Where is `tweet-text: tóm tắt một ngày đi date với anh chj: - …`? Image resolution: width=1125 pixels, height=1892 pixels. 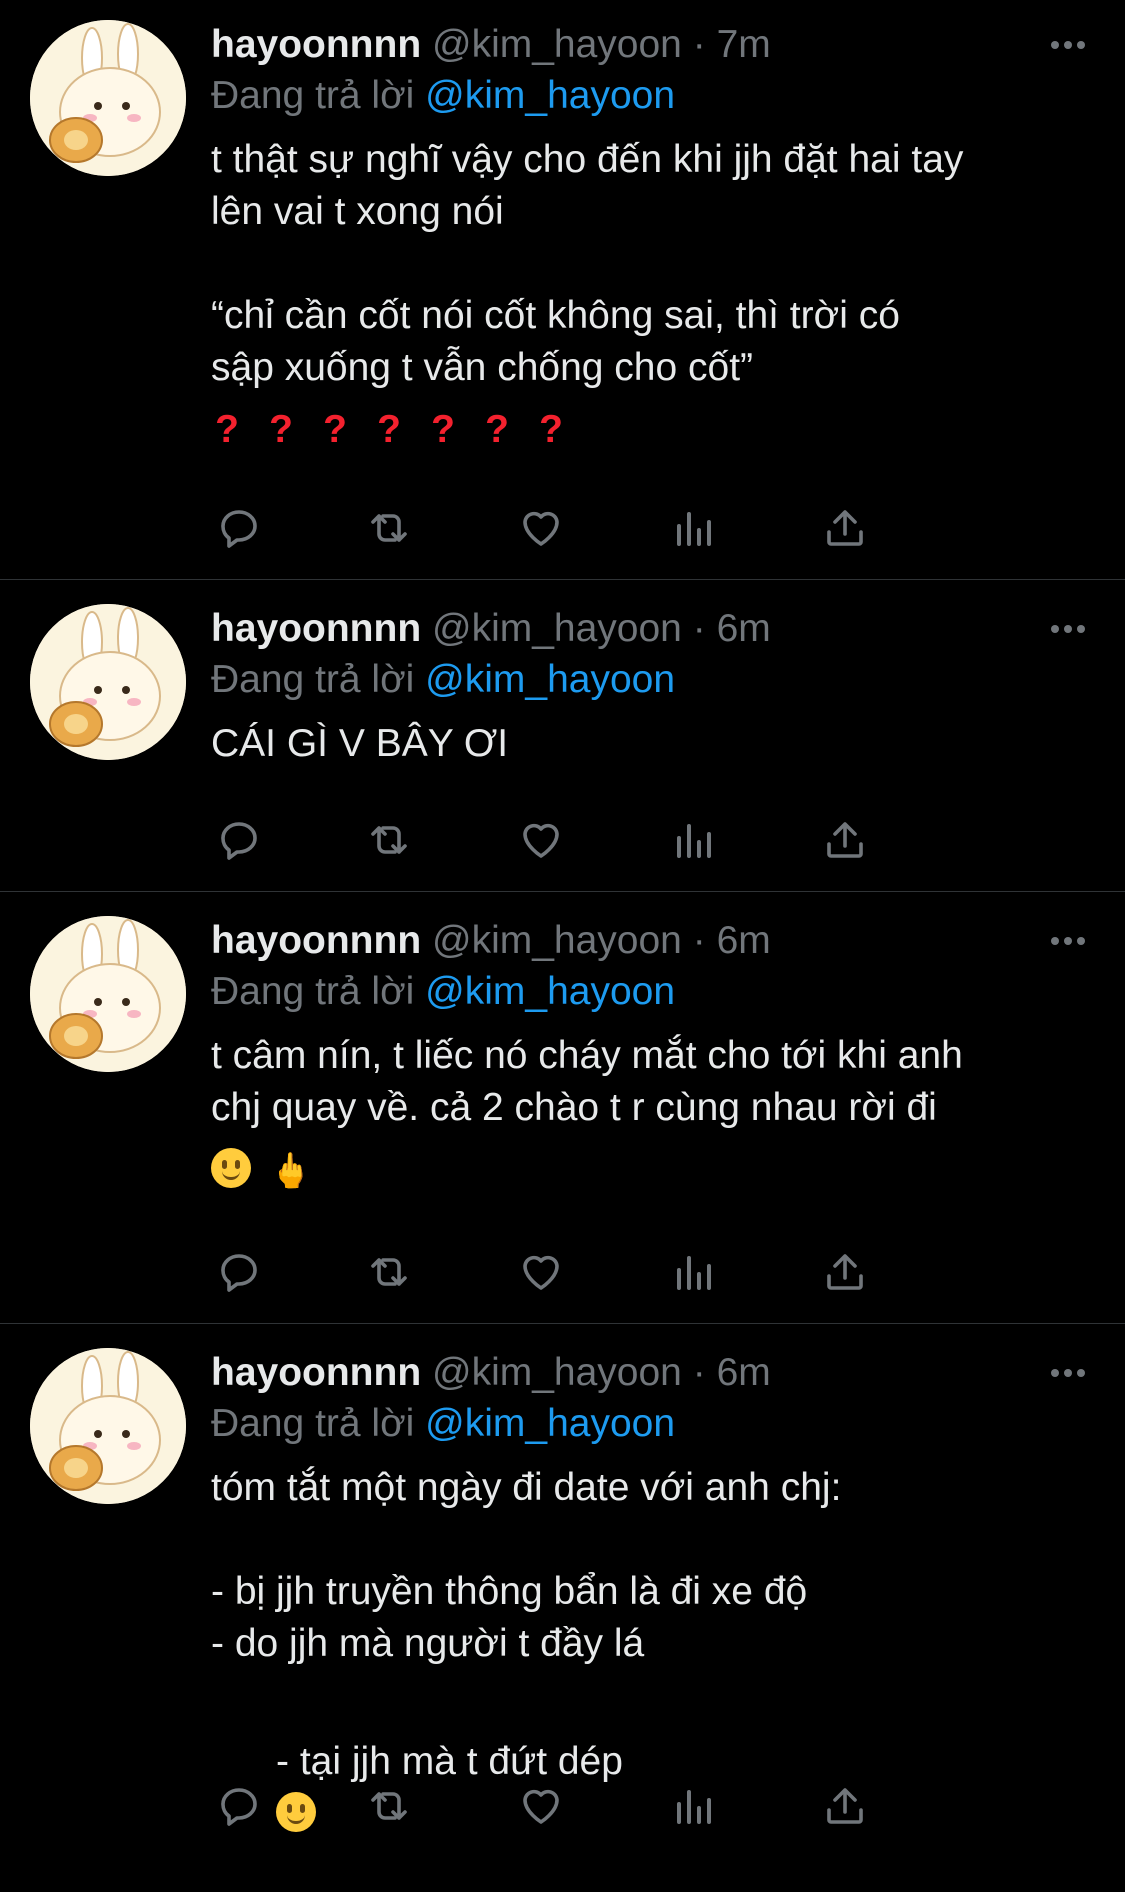 tweet-text: tóm tắt một ngày đi date với anh chj: - … is located at coordinates (526, 1565).